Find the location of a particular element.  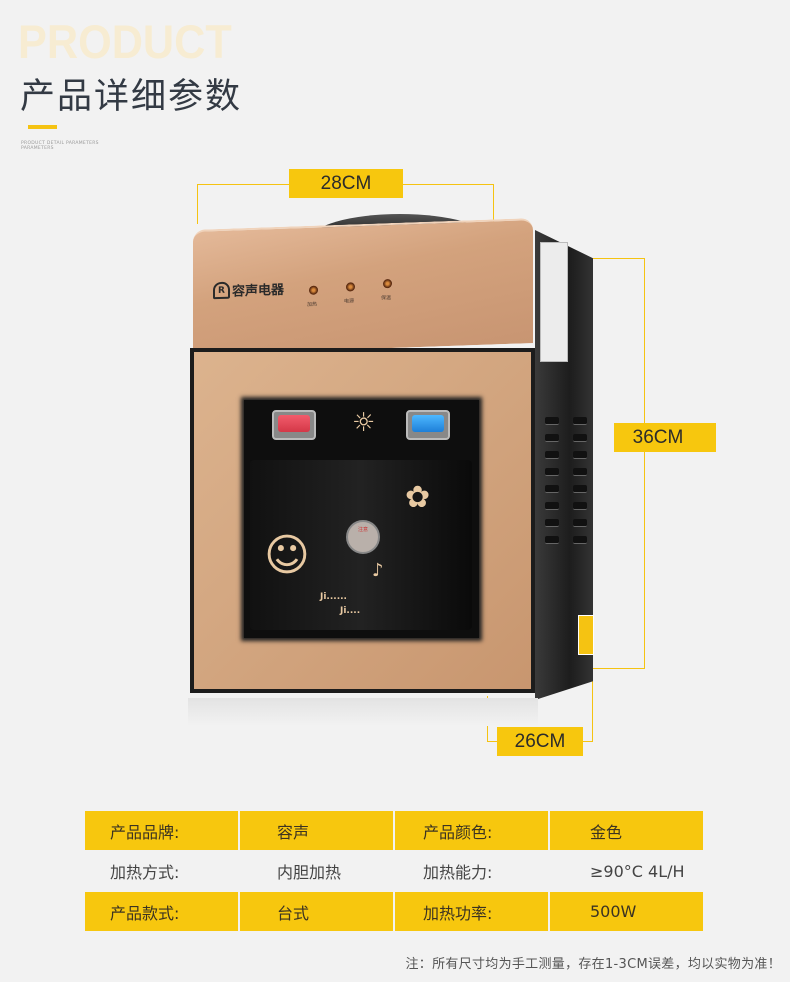

hot-water-tap is located at coordinates (294, 425).